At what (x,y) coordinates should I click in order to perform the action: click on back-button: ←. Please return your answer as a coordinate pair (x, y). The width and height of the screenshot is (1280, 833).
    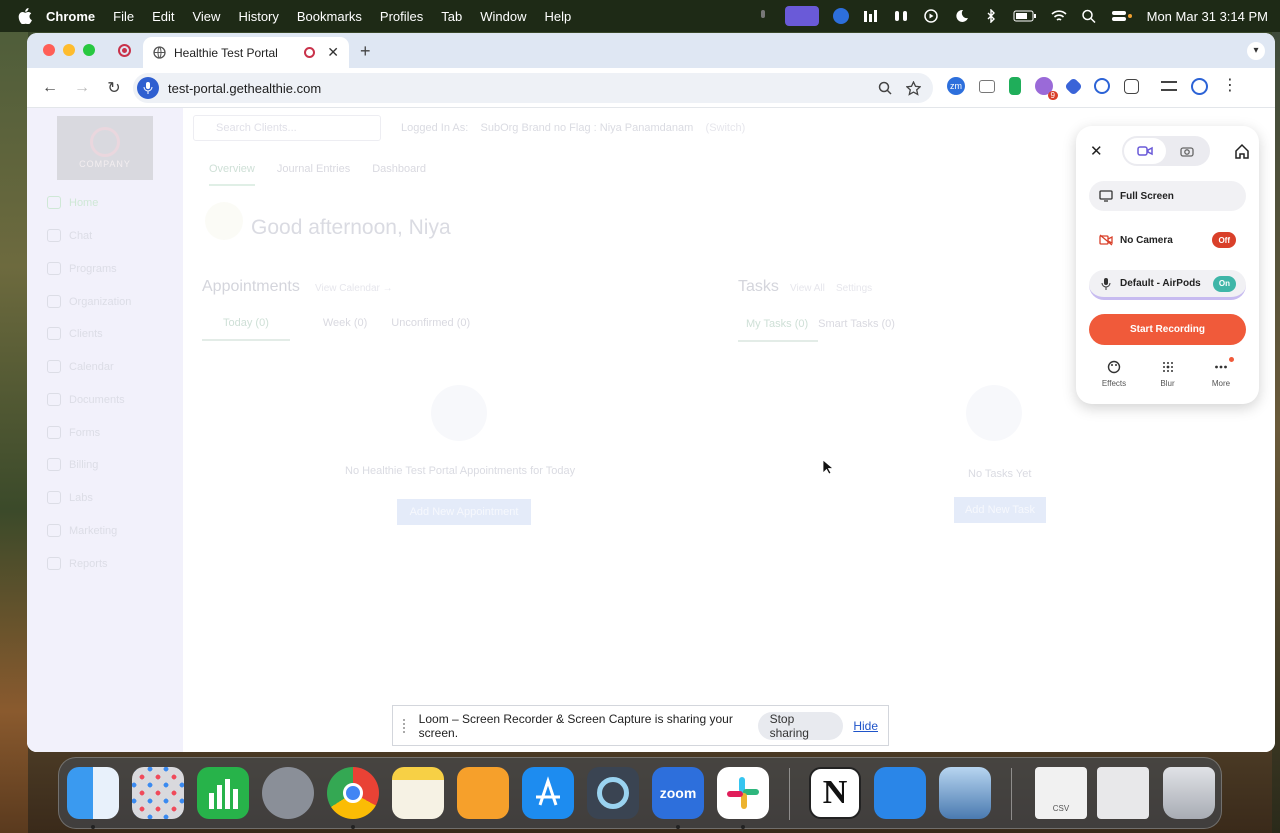
    Looking at the image, I should click on (50, 88).